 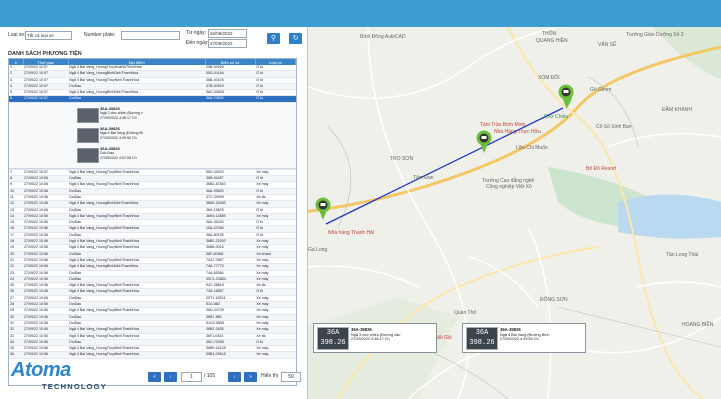 I want to click on map-card-location: Ngã 4 Bai Vang (Đường Bình, so click(x=525, y=334).